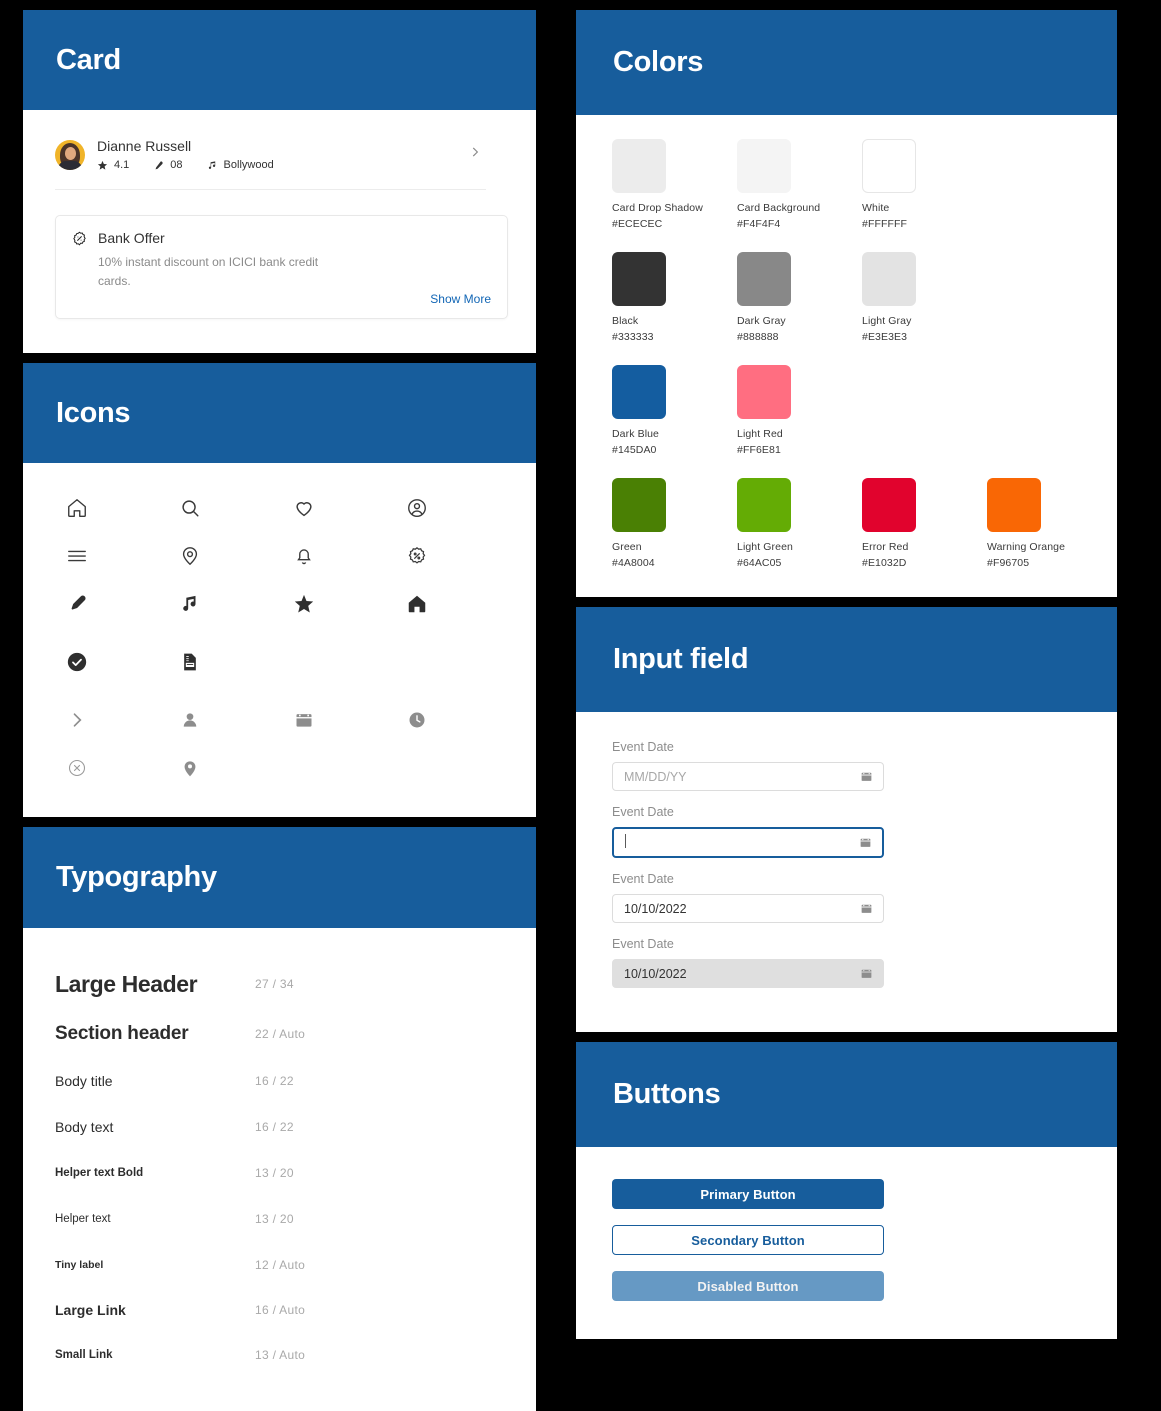 The width and height of the screenshot is (1161, 1411). I want to click on search-icon, so click(190, 508).